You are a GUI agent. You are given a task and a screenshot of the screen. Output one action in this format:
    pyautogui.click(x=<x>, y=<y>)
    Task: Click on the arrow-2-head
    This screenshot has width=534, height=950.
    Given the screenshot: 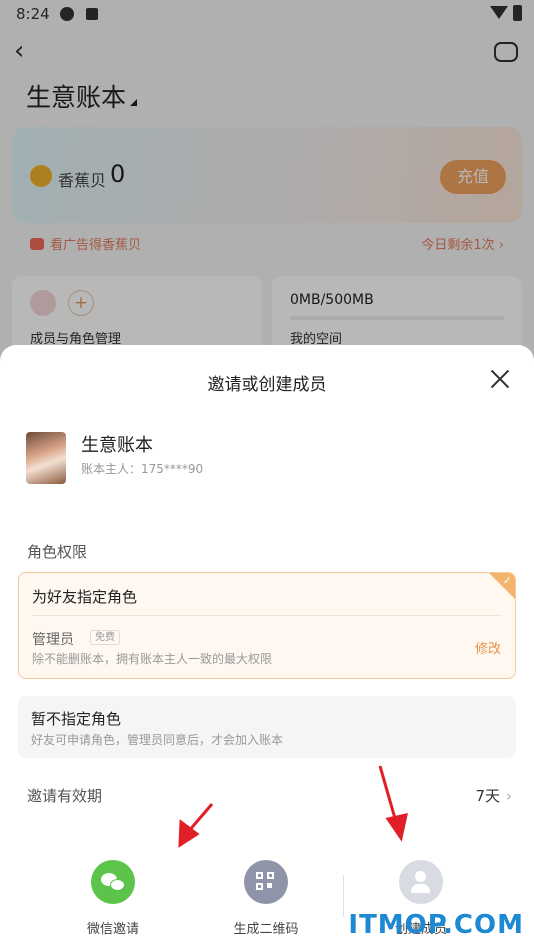 What is the action you would take?
    pyautogui.click(x=396, y=827)
    